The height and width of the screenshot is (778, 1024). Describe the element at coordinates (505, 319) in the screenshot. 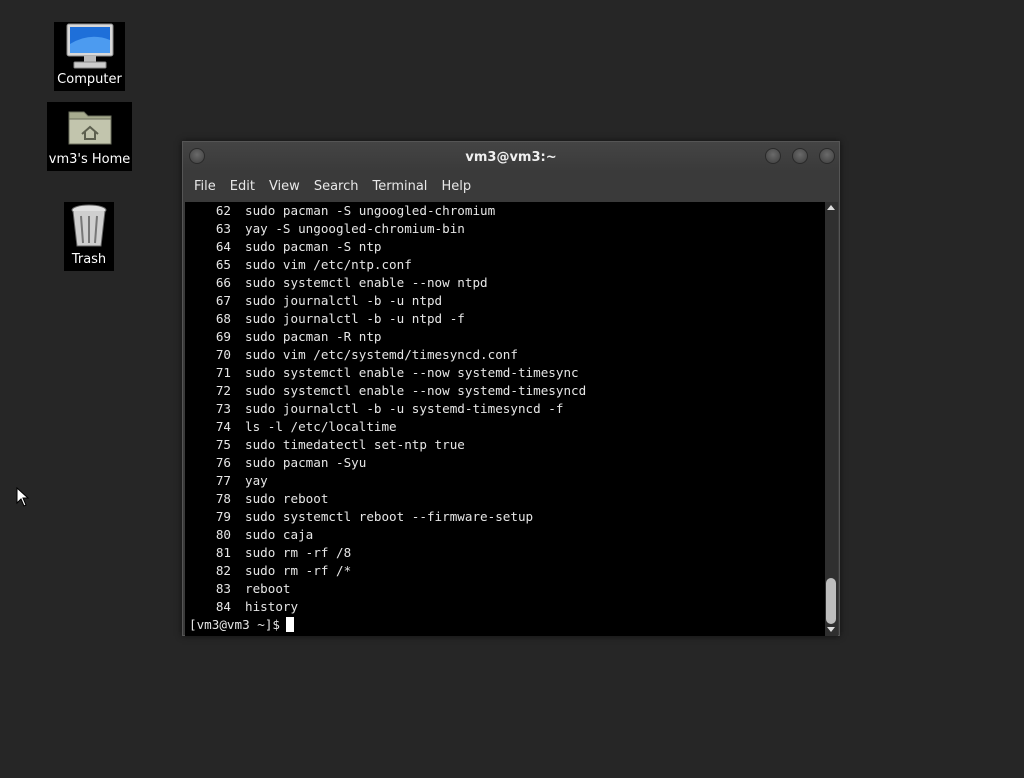

I see `history-line: 68 sudo journalctl -b -u ntpd -f` at that location.